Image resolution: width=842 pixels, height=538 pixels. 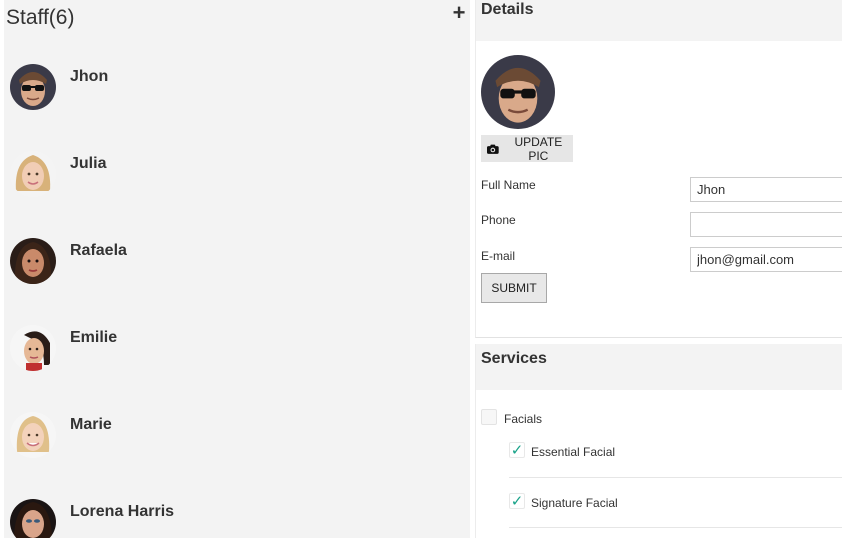 What do you see at coordinates (766, 224) in the screenshot?
I see `phone-field` at bounding box center [766, 224].